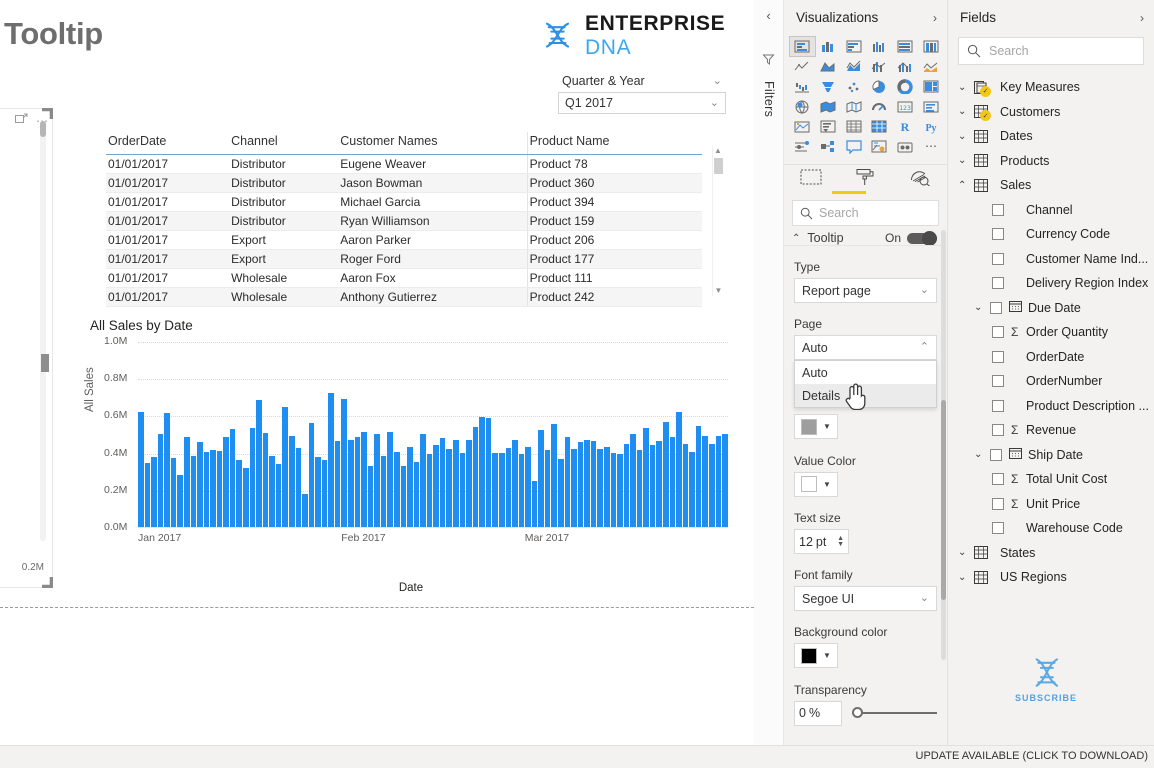 This screenshot has height=768, width=1154. Describe the element at coordinates (1051, 357) in the screenshot. I see `field-orderdate: OrderDate` at that location.